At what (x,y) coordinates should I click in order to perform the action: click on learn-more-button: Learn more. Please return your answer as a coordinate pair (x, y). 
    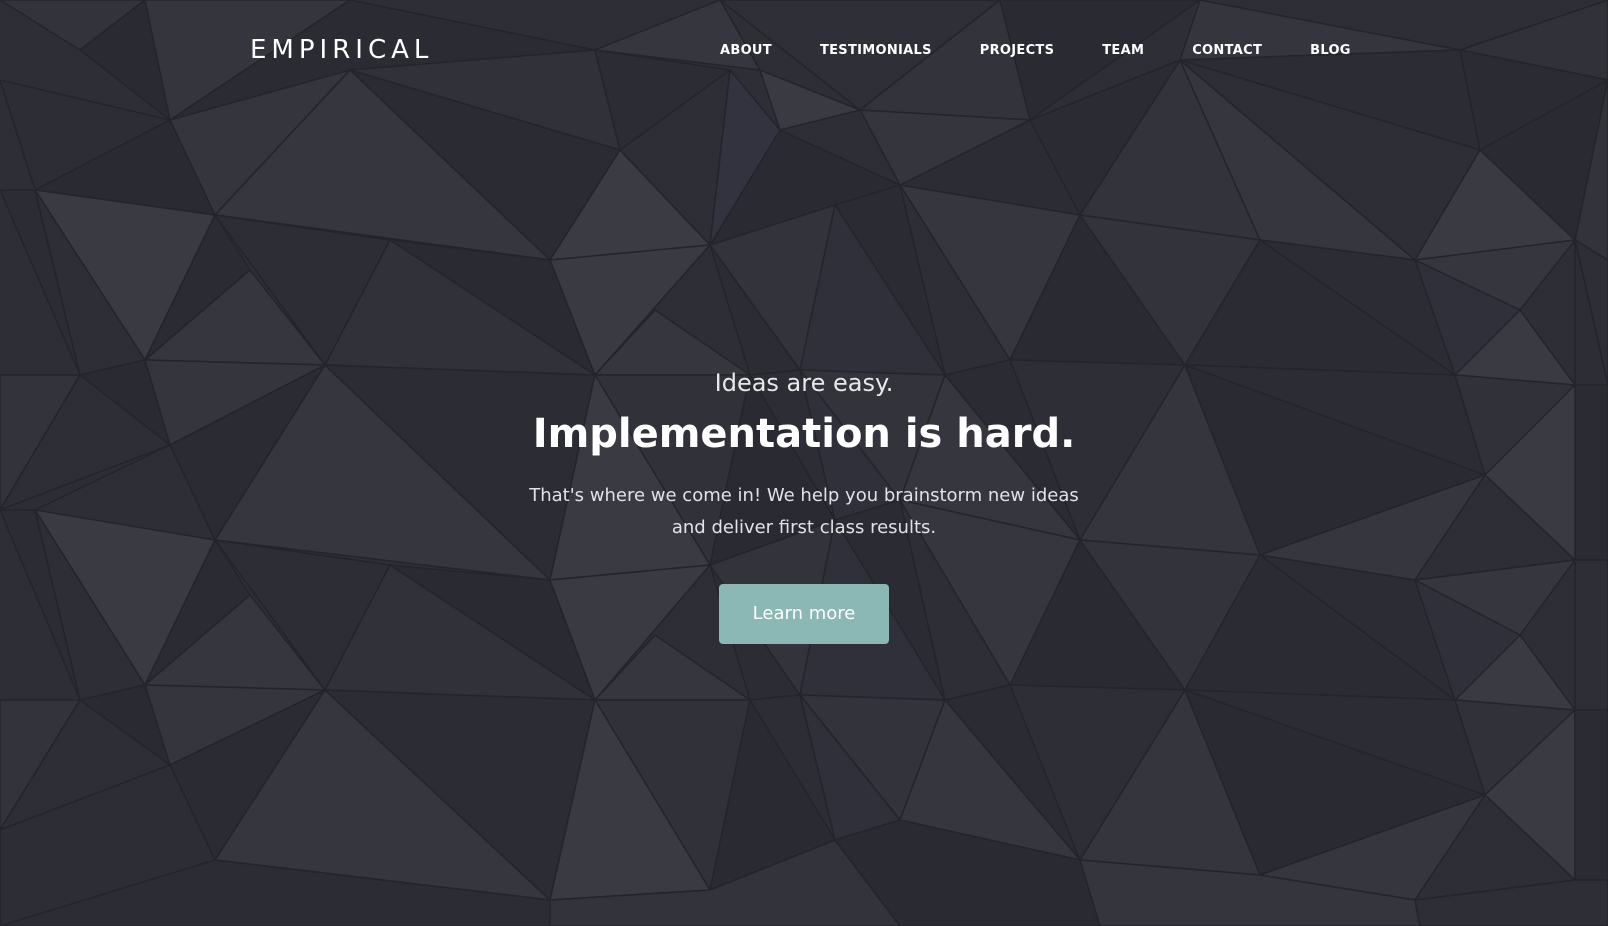
    Looking at the image, I should click on (804, 614).